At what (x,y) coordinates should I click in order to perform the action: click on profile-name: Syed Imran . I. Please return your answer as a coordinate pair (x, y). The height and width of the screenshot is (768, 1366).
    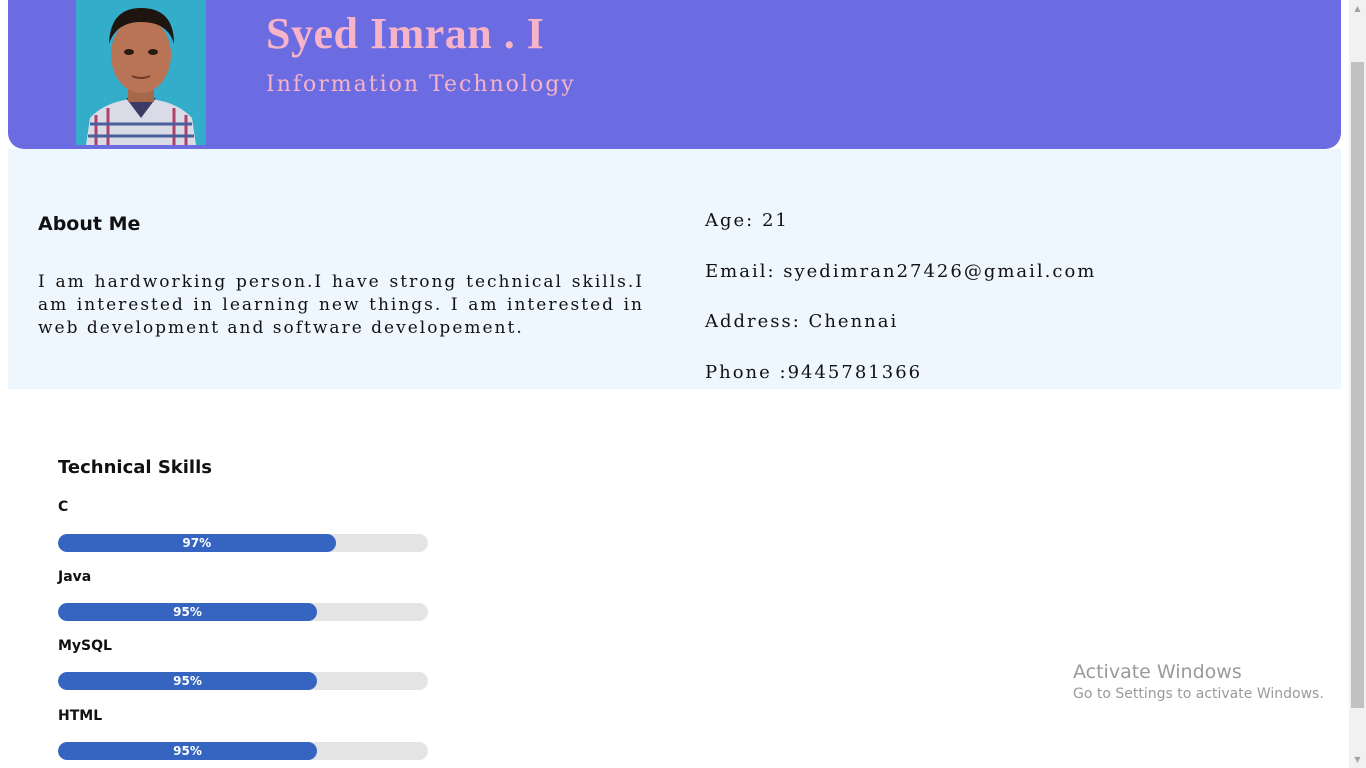
    Looking at the image, I should click on (405, 33).